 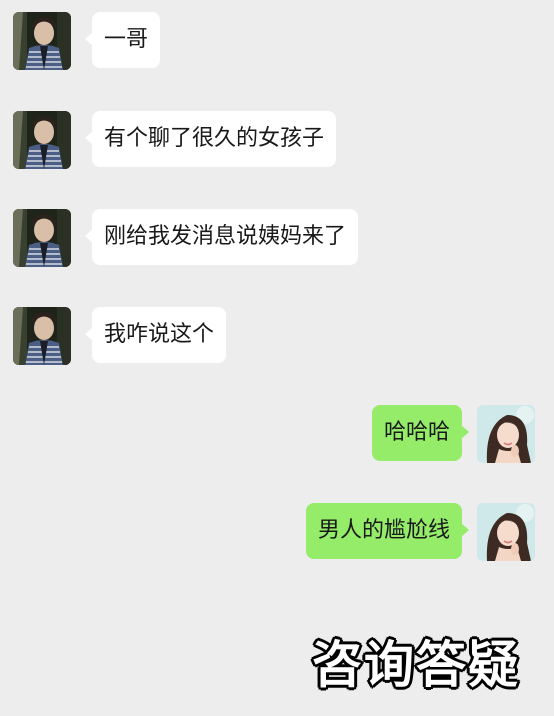 I want to click on message-row: 哈哈哈, so click(x=277, y=435).